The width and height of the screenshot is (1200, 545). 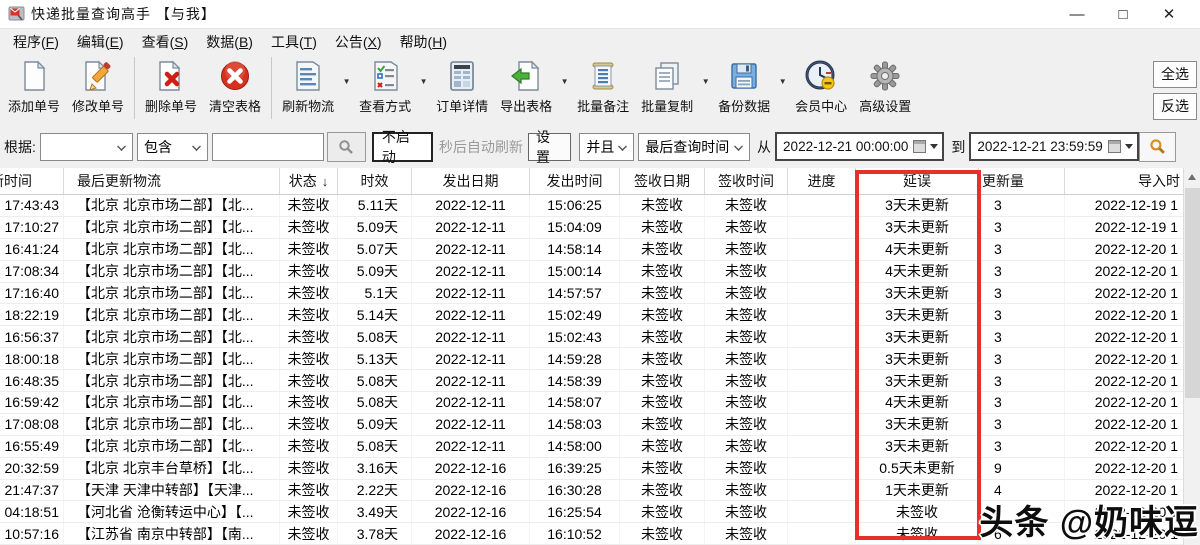 I want to click on cell: 4天未更新, so click(x=917, y=271).